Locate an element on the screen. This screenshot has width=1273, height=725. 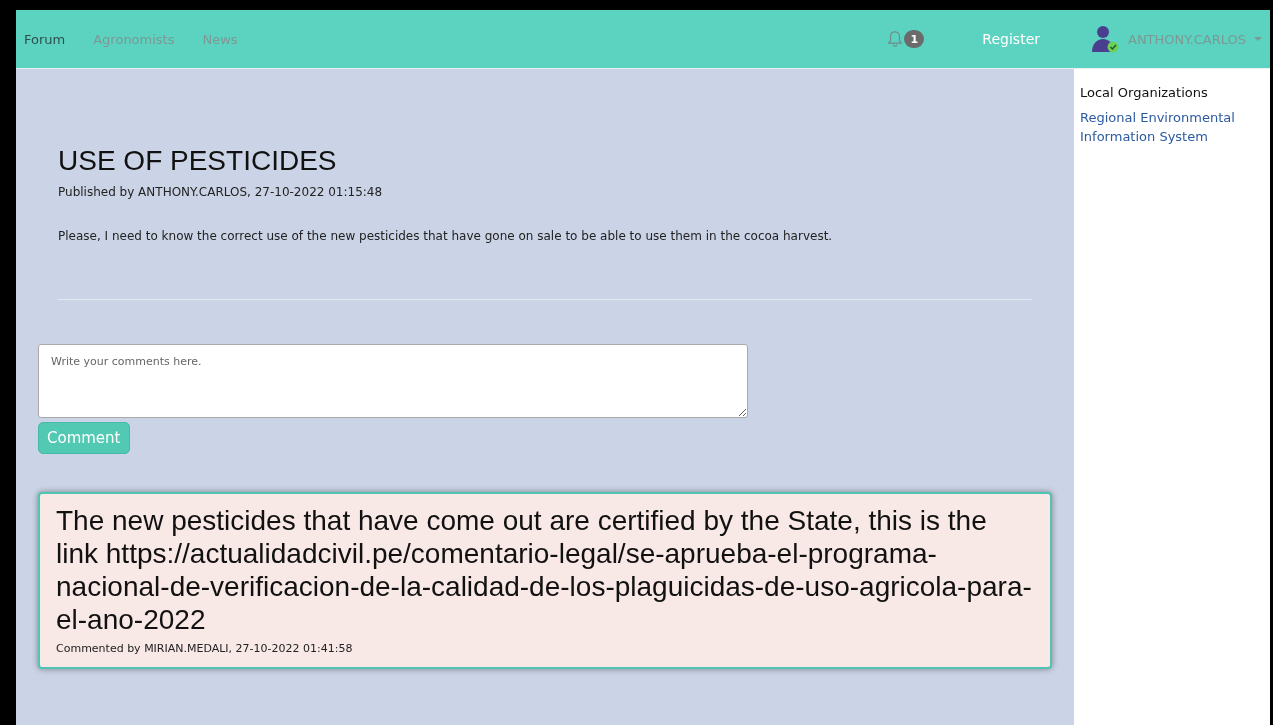
post-body: Please, I need to know the correct use of the new pesticides that have gone on sale to be able to use them in the cocoa harvest. is located at coordinates (446, 236).